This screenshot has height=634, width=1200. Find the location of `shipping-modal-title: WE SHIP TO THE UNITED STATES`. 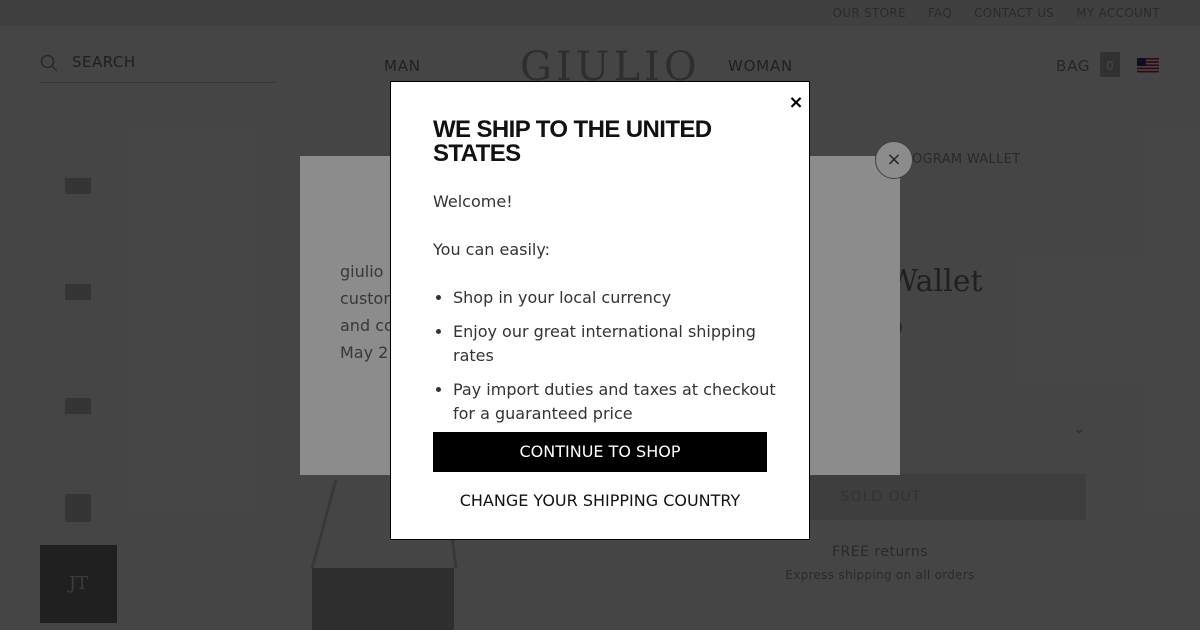

shipping-modal-title: WE SHIP TO THE UNITED STATES is located at coordinates (572, 141).